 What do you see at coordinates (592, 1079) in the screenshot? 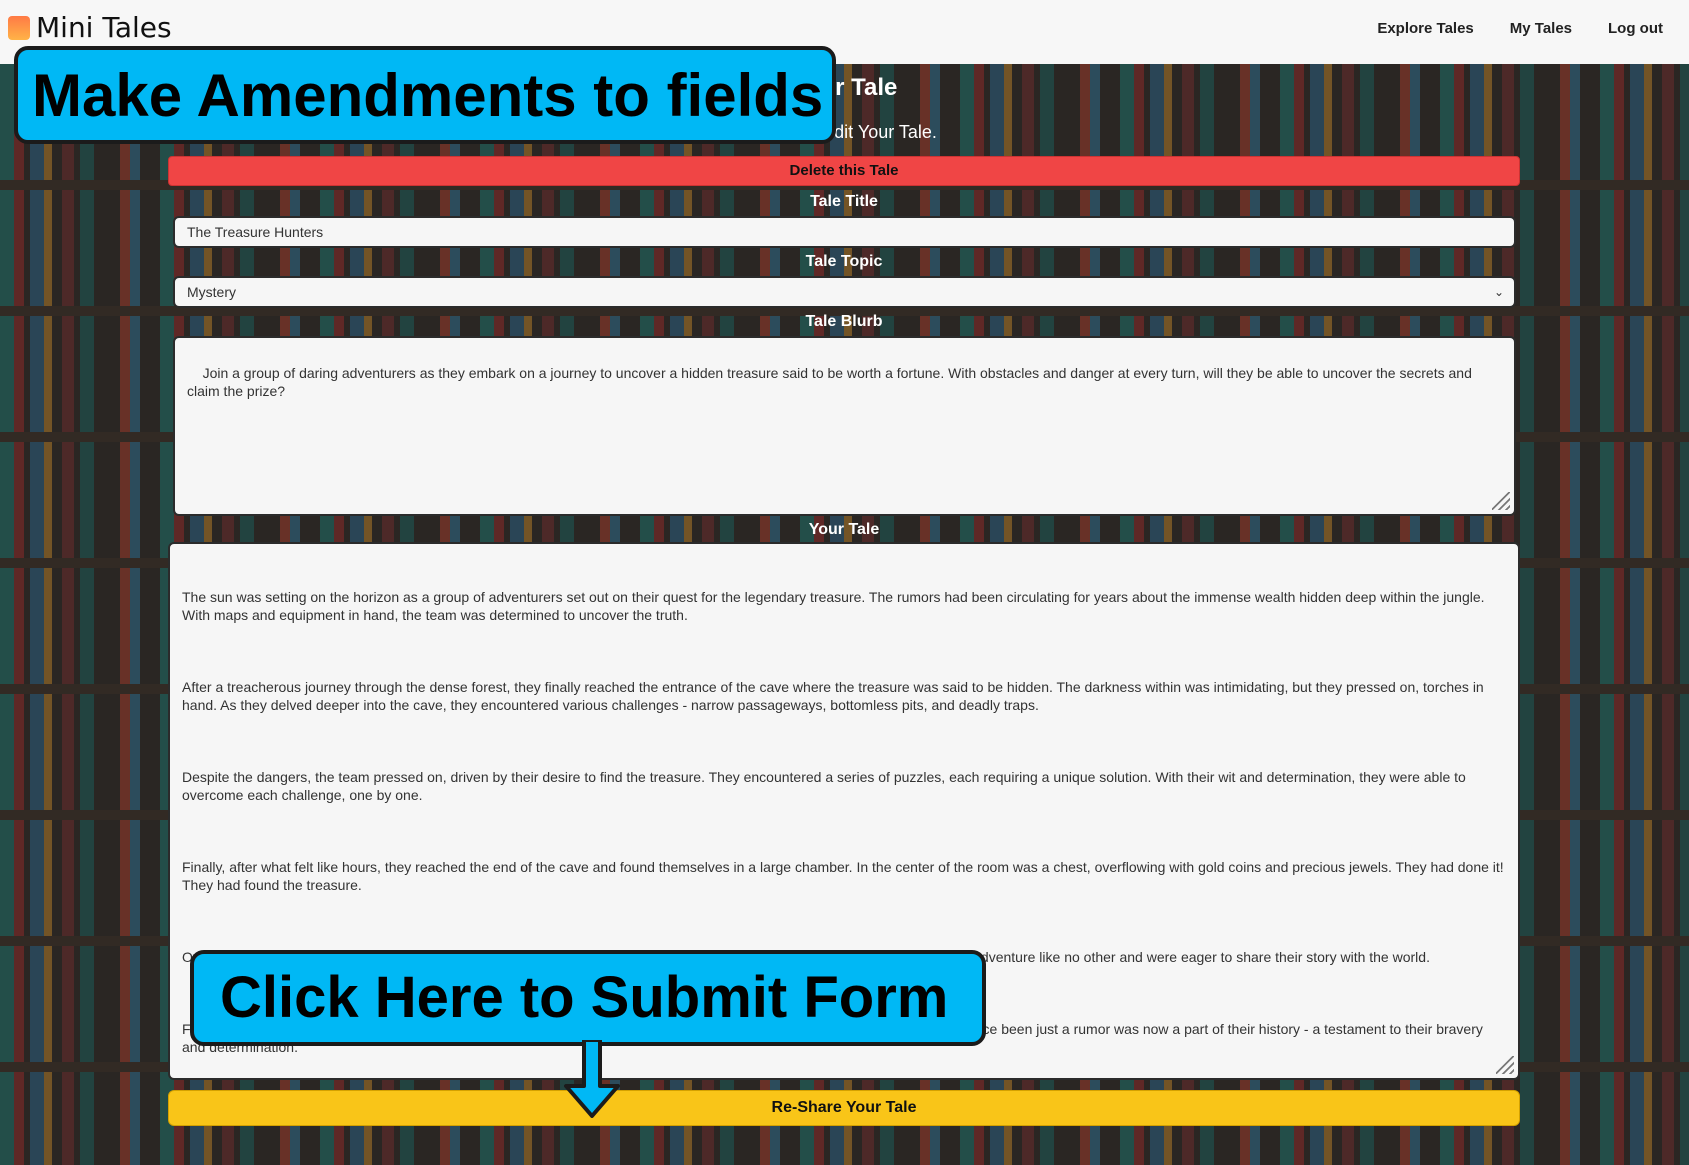
I see `arrow-down-icon` at bounding box center [592, 1079].